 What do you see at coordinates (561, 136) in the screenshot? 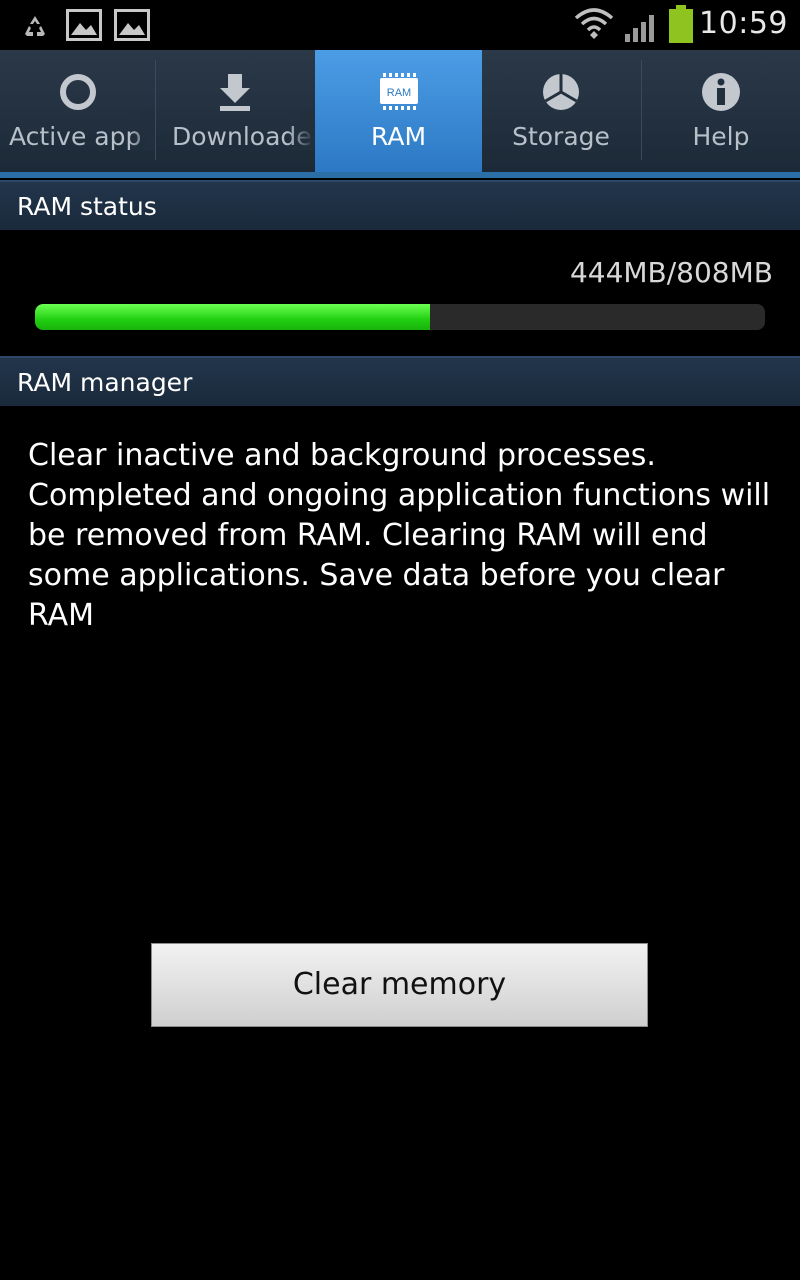
I see `tab-label: Storage` at bounding box center [561, 136].